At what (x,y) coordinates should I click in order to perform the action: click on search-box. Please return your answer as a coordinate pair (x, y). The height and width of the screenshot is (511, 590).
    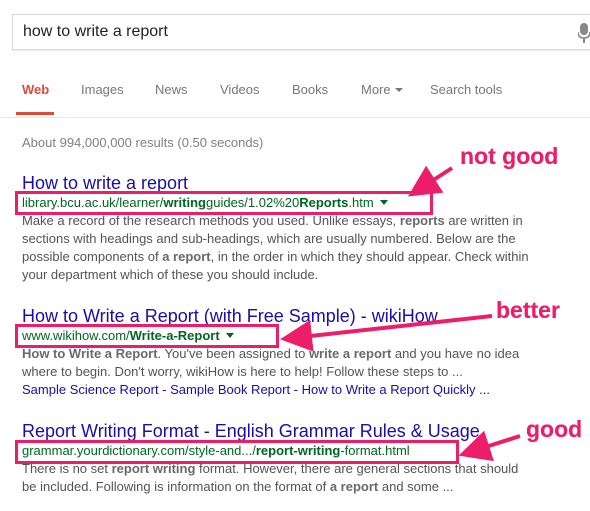
    Looking at the image, I should click on (301, 32).